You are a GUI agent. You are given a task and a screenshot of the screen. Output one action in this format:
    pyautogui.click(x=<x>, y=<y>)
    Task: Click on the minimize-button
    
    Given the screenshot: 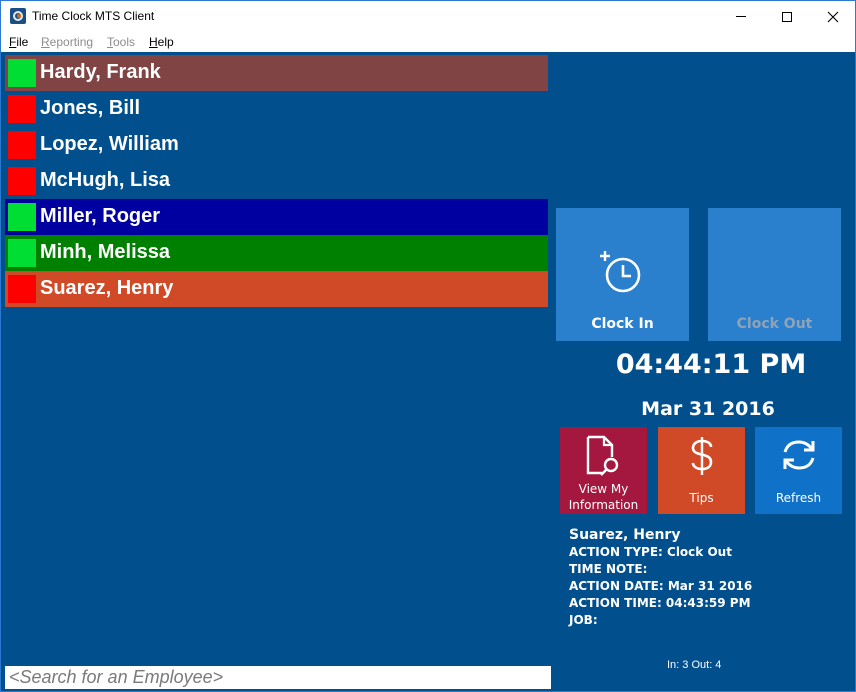 What is the action you would take?
    pyautogui.click(x=741, y=16)
    